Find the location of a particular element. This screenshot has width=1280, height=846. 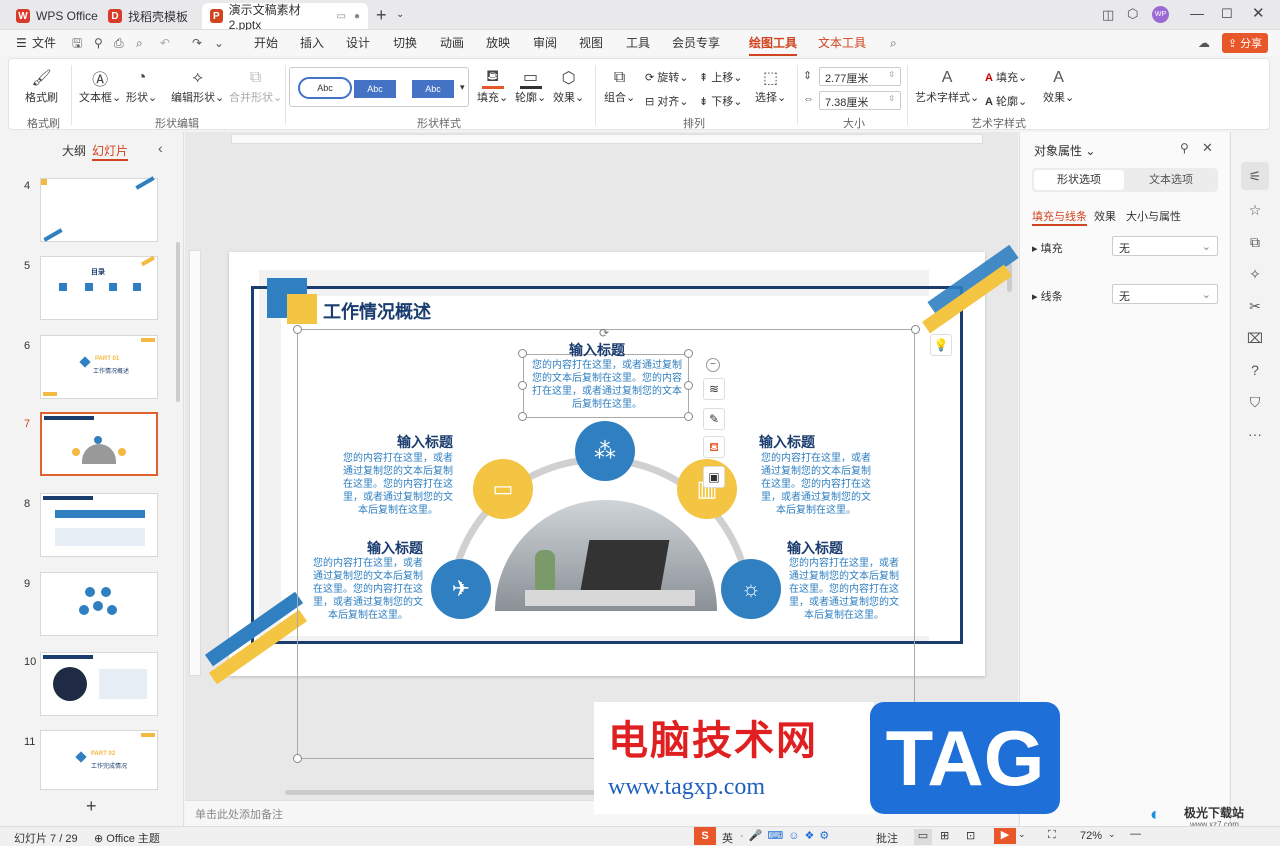

cube-icon: ⬡ is located at coordinates (1132, 14).